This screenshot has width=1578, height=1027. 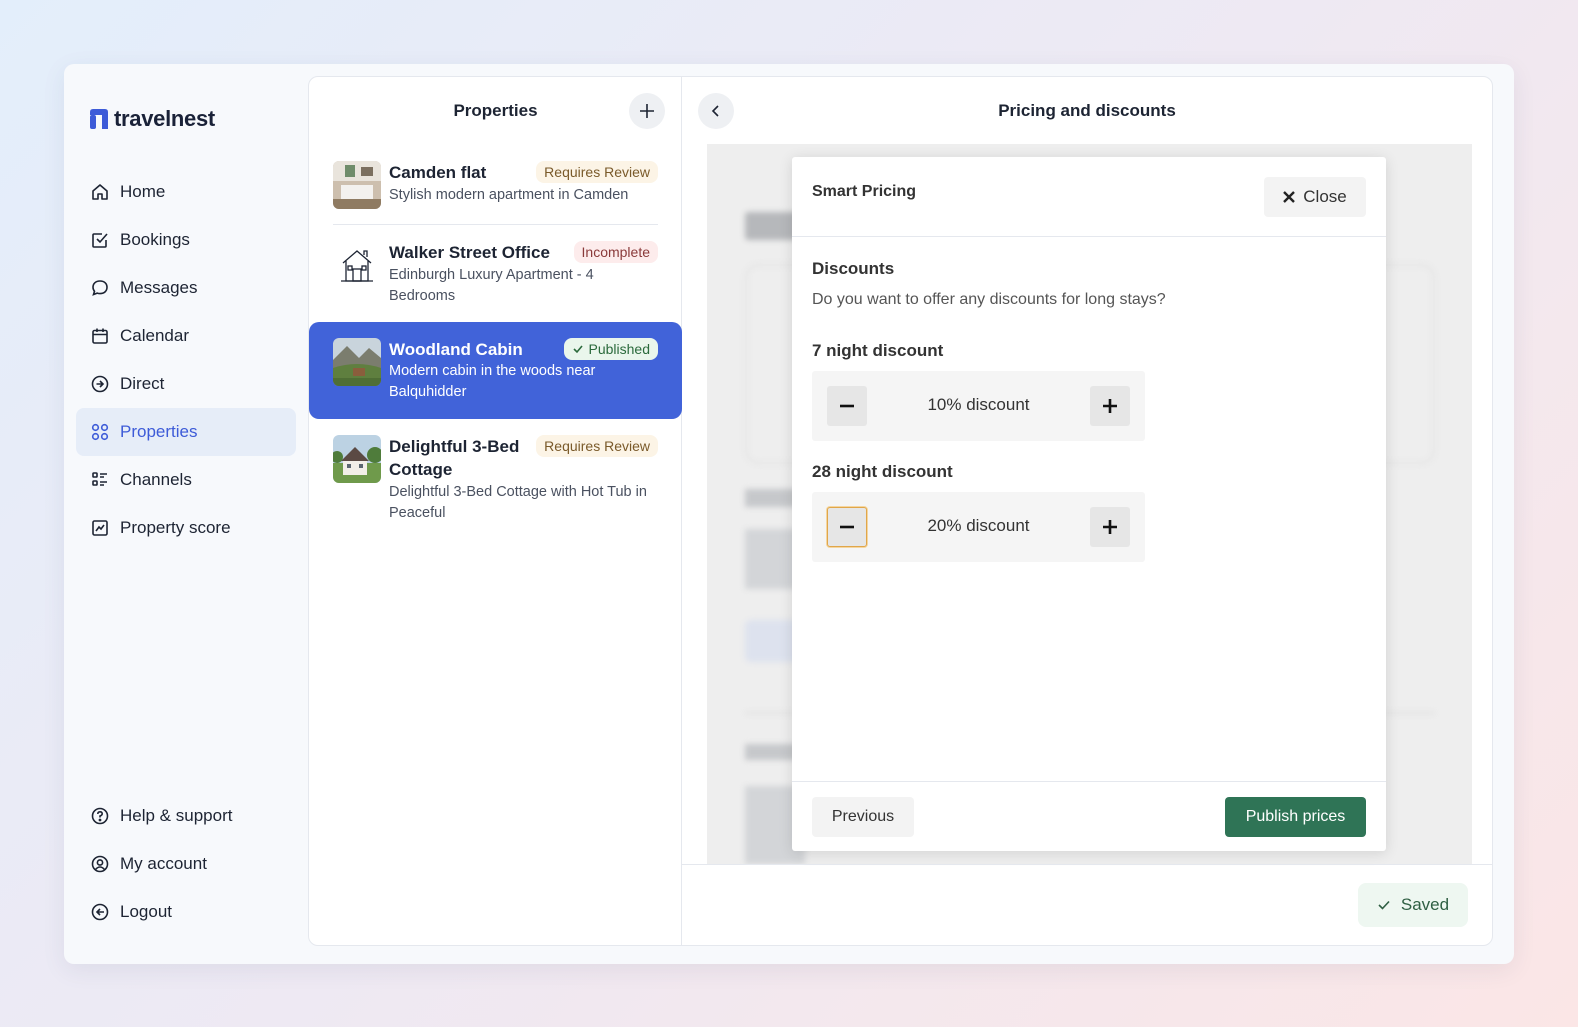 What do you see at coordinates (864, 191) in the screenshot?
I see `modal-title: Smart Pricing` at bounding box center [864, 191].